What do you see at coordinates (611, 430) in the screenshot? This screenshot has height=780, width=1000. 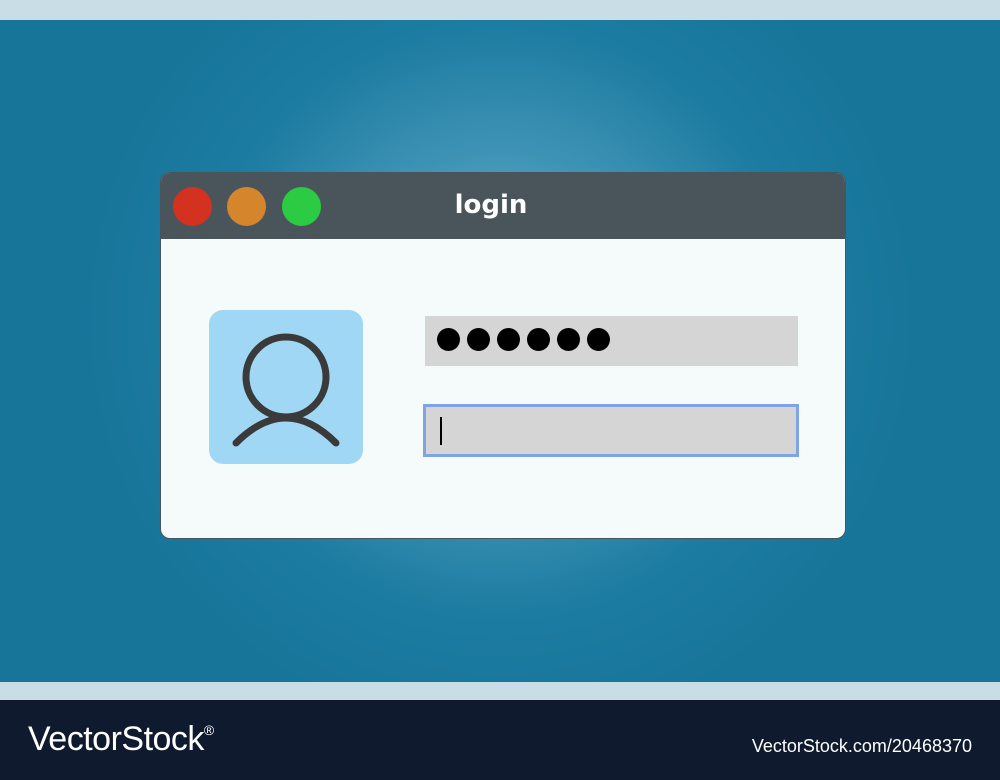 I see `username-field` at bounding box center [611, 430].